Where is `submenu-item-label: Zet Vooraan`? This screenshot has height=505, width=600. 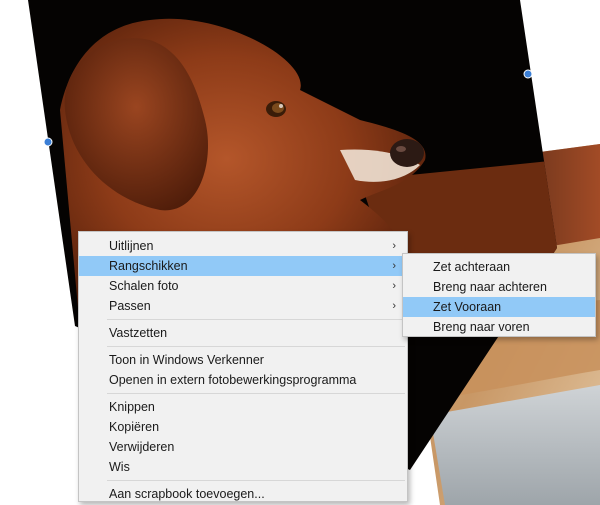
submenu-item-label: Zet Vooraan is located at coordinates (467, 307).